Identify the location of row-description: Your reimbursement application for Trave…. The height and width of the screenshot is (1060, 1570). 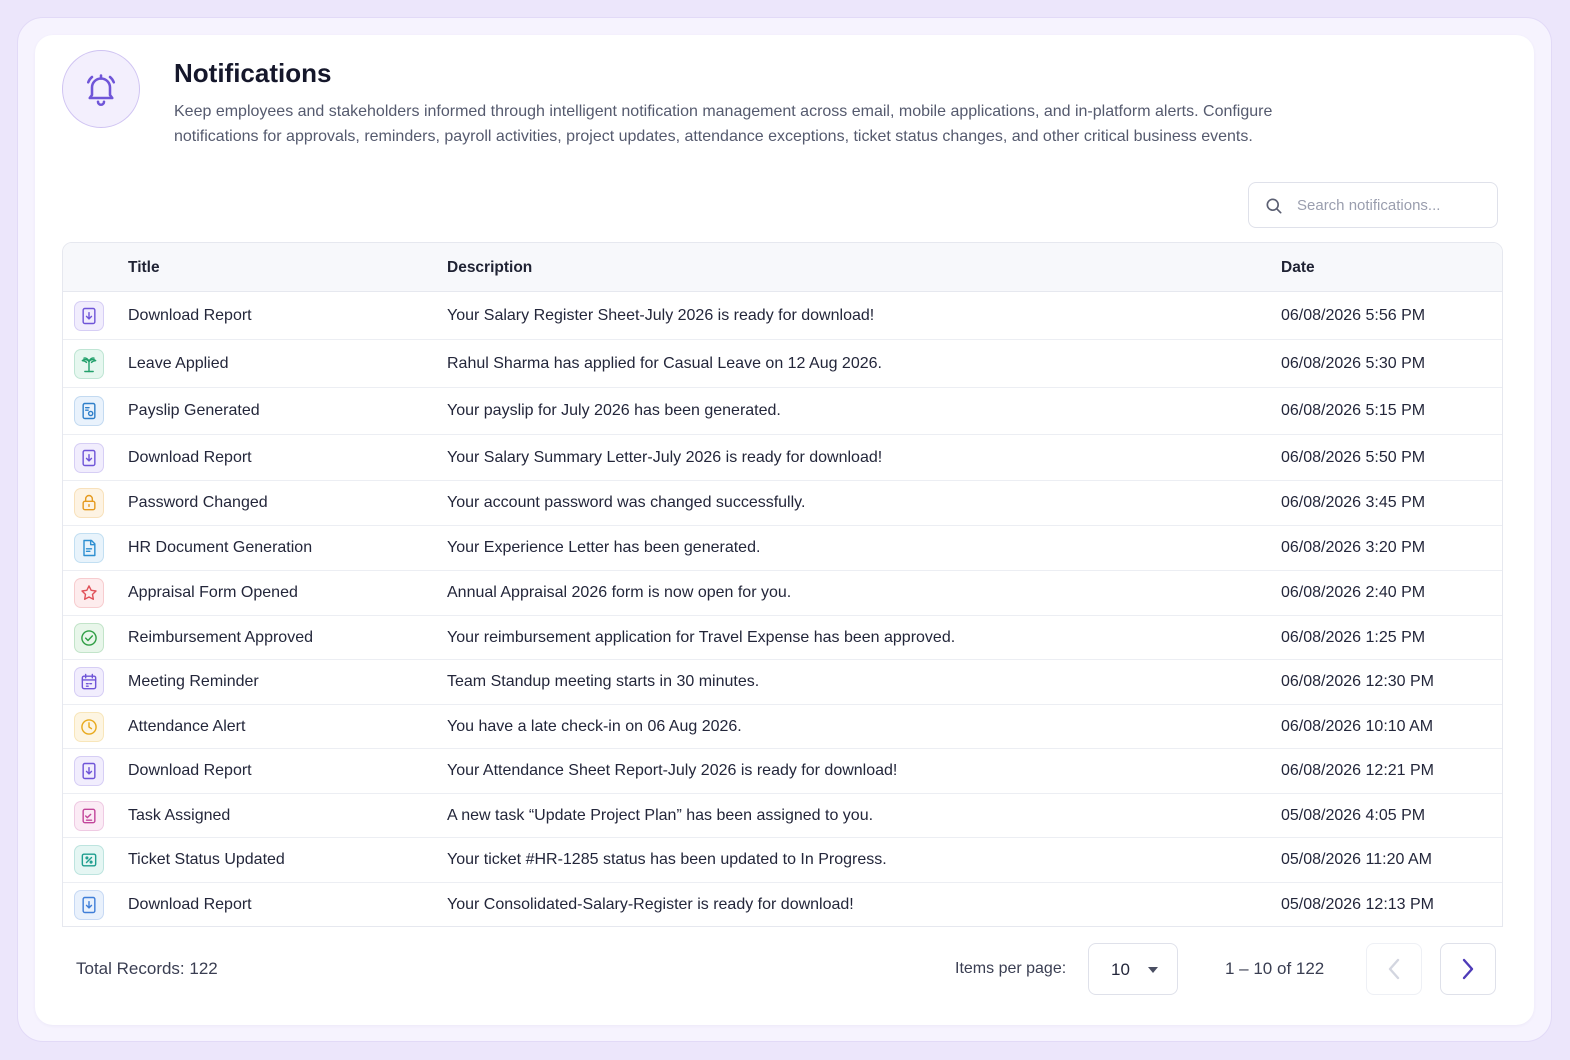
(701, 637).